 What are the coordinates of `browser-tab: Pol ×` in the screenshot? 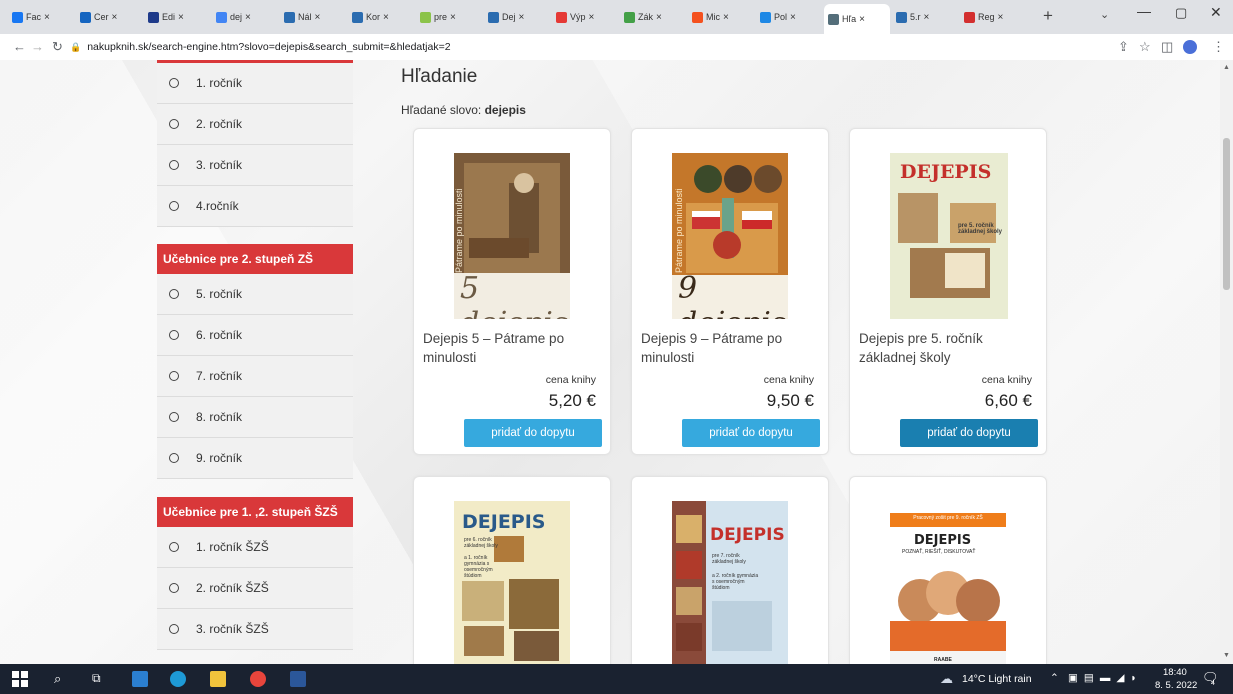 It's located at (789, 17).